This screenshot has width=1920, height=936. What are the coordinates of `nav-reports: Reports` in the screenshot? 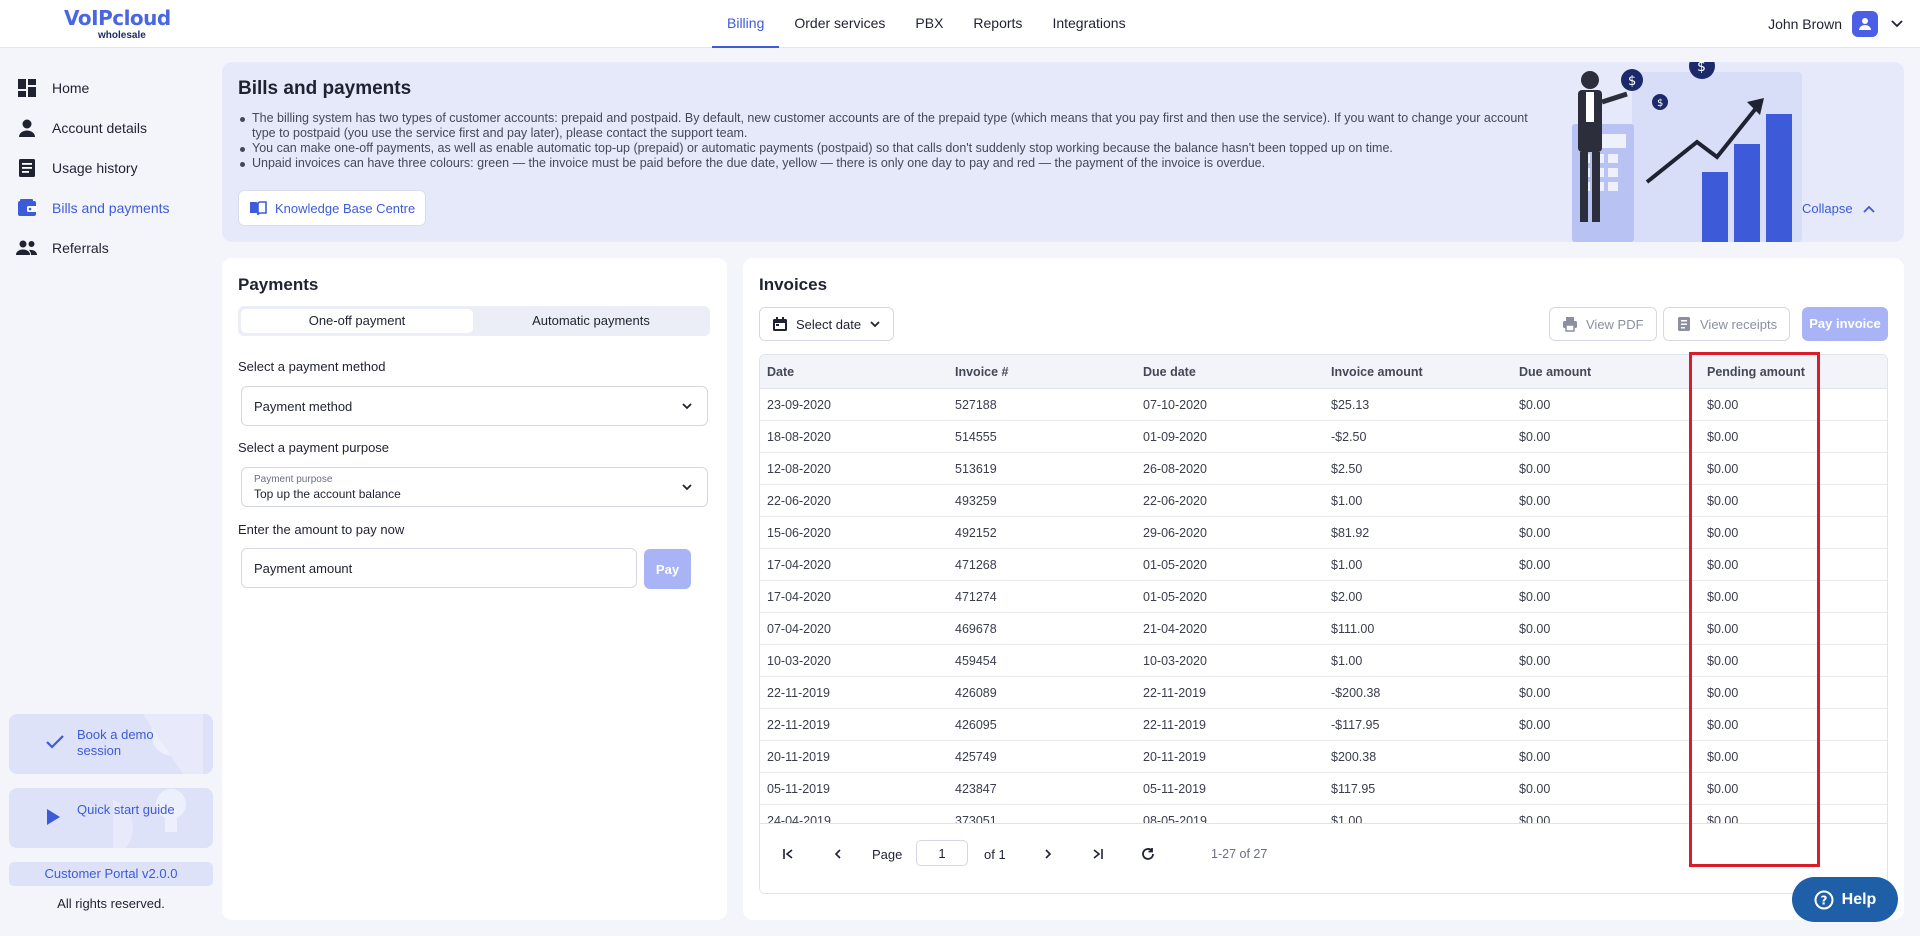 It's located at (997, 24).